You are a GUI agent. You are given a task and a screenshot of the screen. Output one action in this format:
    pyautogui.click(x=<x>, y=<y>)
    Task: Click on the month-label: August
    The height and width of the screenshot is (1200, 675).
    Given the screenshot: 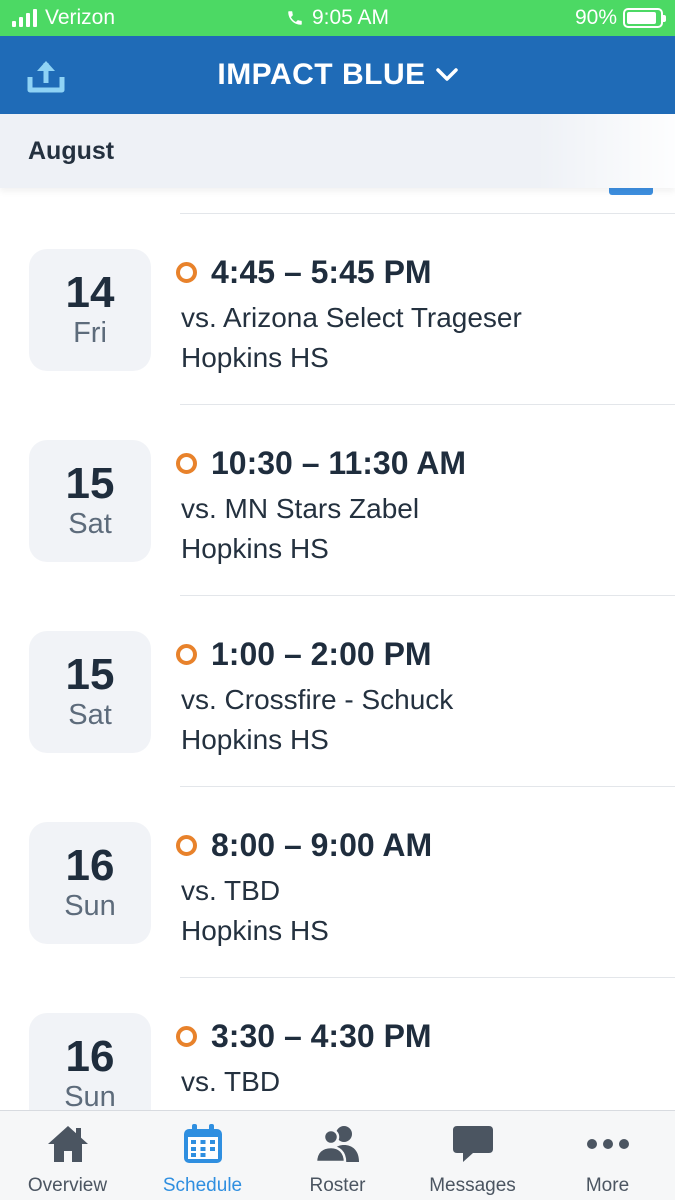 What is the action you would take?
    pyautogui.click(x=71, y=150)
    